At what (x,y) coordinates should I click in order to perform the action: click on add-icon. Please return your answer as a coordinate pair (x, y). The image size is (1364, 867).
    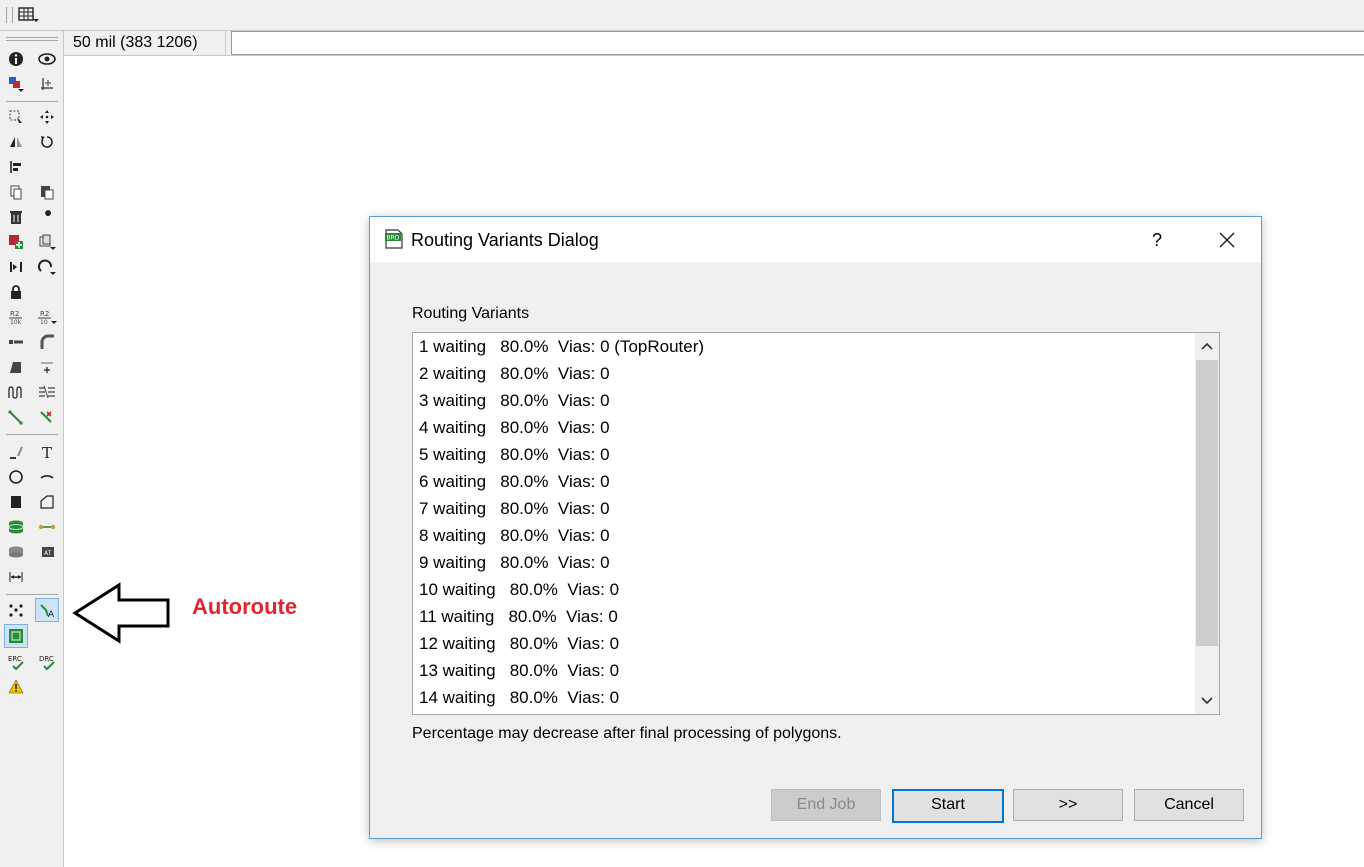
    Looking at the image, I should click on (16, 242).